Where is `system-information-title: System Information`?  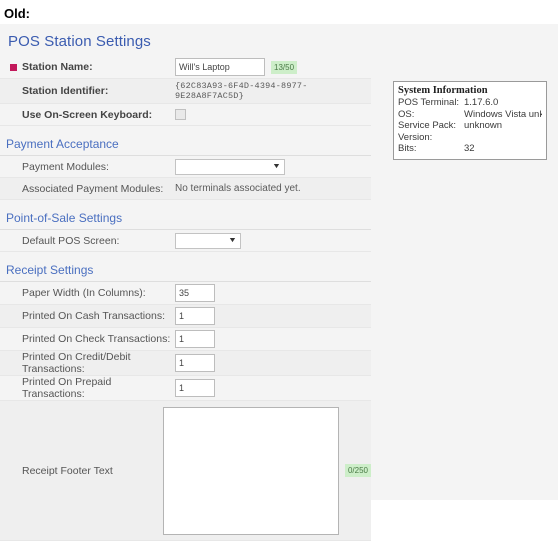
system-information-title: System Information is located at coordinates (443, 90).